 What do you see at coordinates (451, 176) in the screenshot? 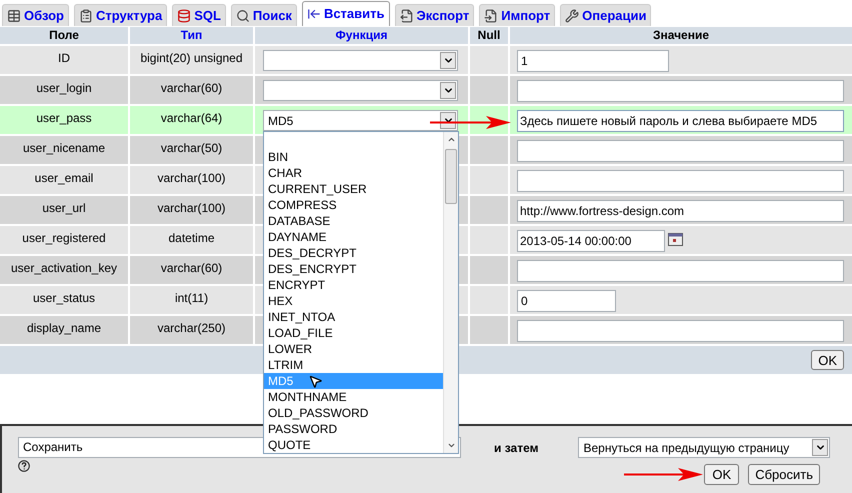
I see `scrollbar-thumb` at bounding box center [451, 176].